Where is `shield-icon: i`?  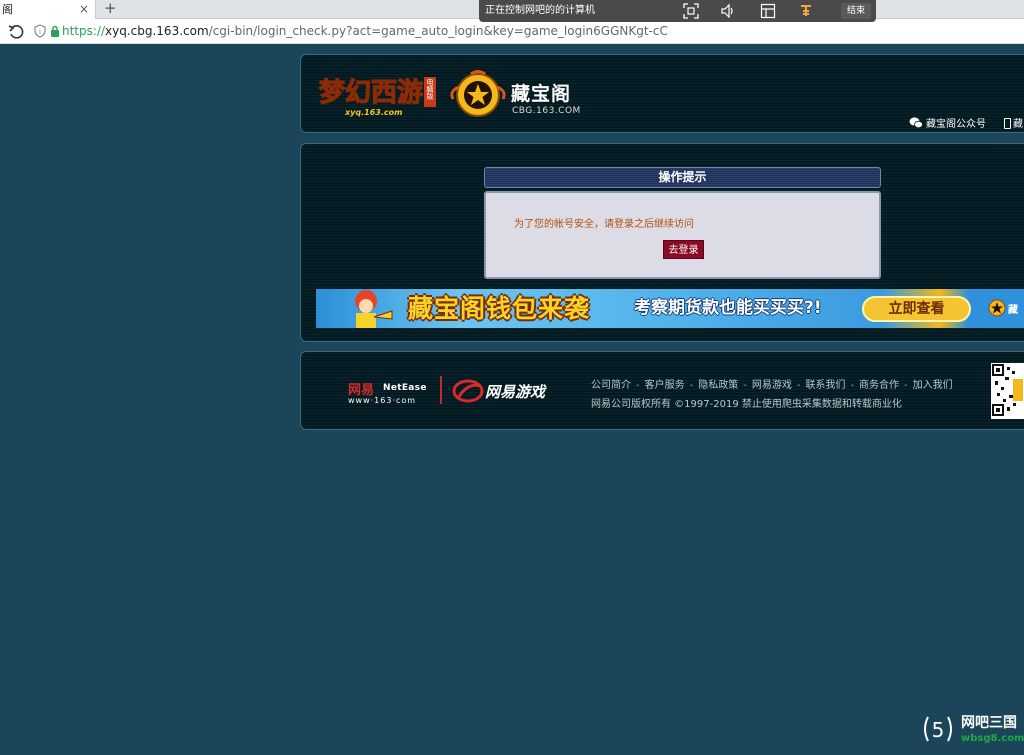 shield-icon: i is located at coordinates (40, 31).